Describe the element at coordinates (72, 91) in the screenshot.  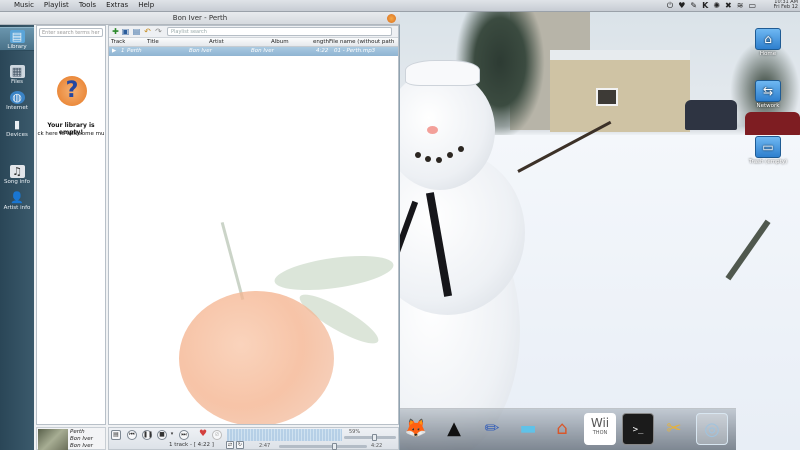
I see `question-icon: ?` at that location.